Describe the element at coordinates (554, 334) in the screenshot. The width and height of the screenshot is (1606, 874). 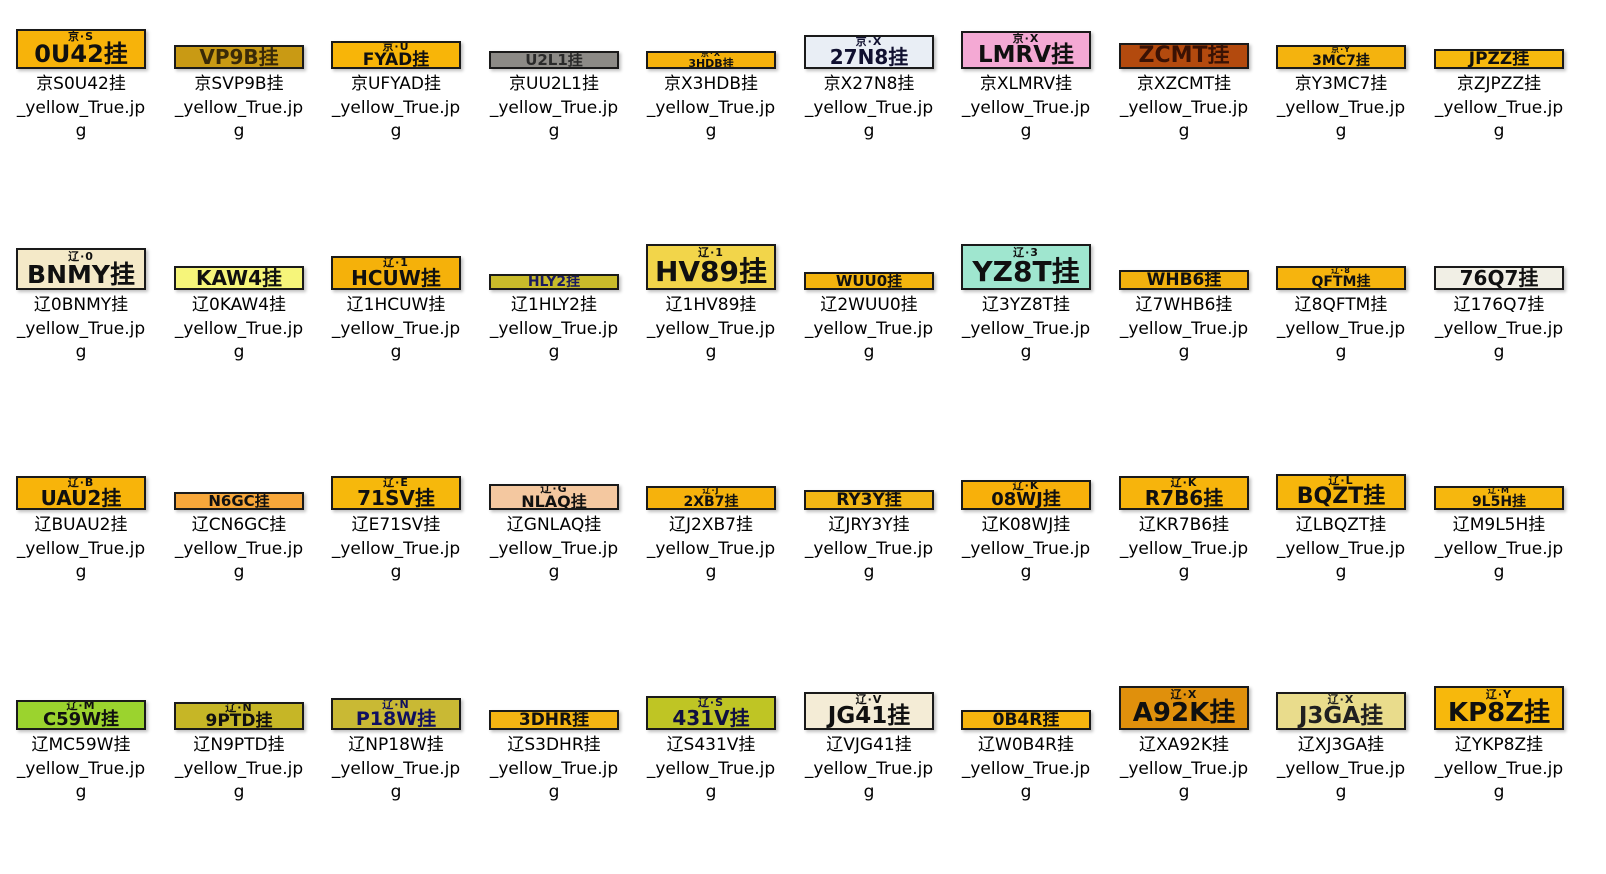
I see `file-tile: HLY2挂 辽1HLY2挂 _yellow_True.jp g` at that location.